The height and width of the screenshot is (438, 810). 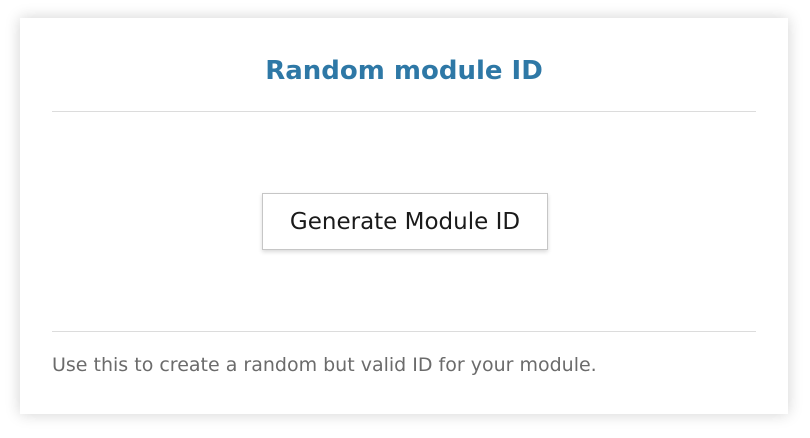 I want to click on generate-module-id-button: Generate Module ID, so click(x=405, y=221).